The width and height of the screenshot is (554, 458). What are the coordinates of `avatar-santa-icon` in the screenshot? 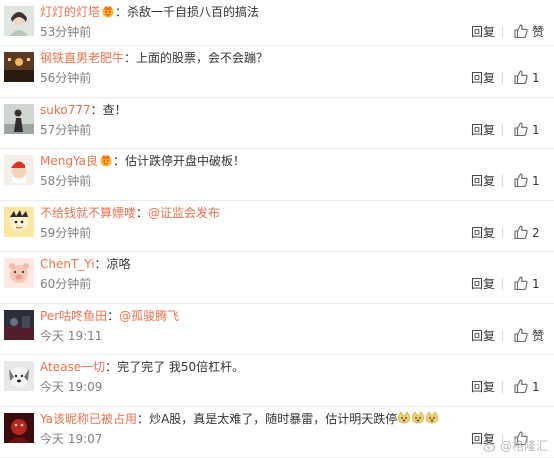 It's located at (19, 170).